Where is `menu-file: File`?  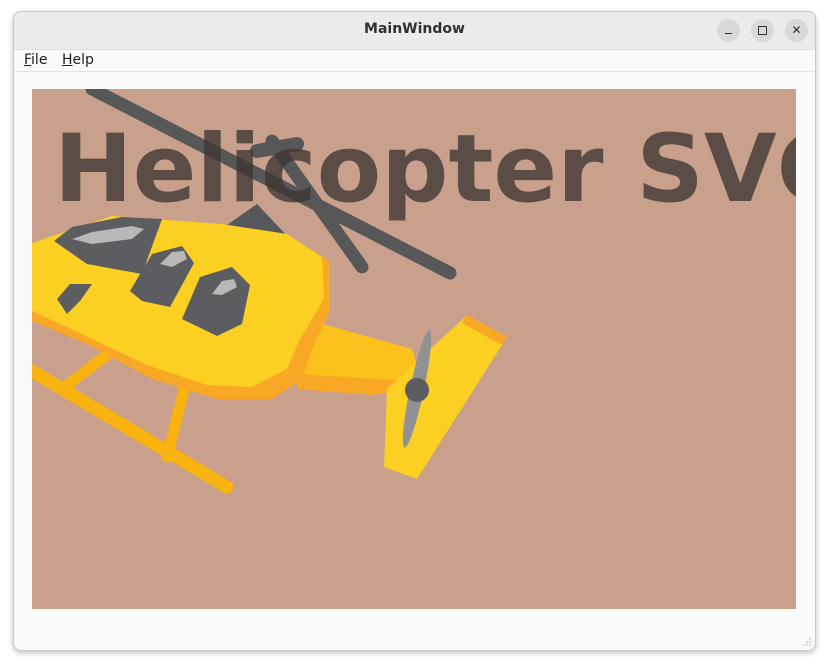 menu-file: File is located at coordinates (35, 60).